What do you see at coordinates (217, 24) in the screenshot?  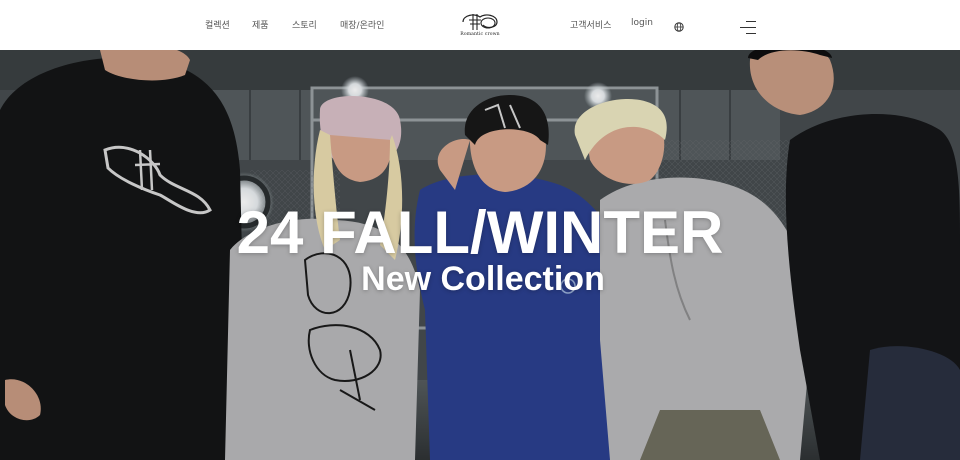 I see `nav-collection: 컬렉션` at bounding box center [217, 24].